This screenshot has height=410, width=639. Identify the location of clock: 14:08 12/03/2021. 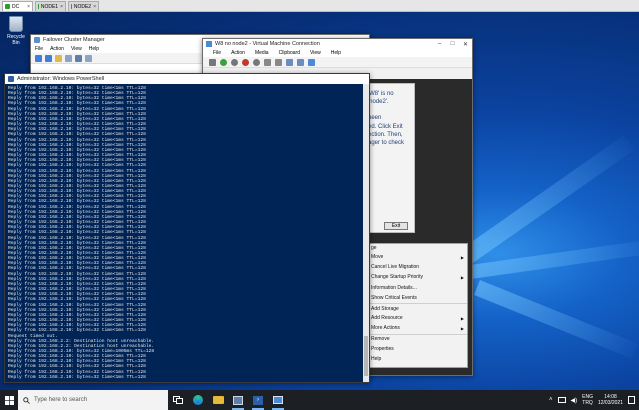
(610, 400).